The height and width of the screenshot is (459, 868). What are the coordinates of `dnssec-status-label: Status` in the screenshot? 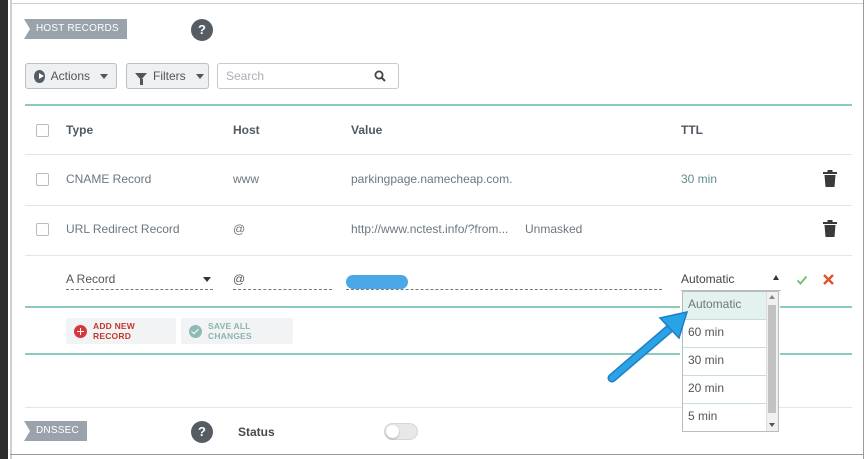 It's located at (256, 432).